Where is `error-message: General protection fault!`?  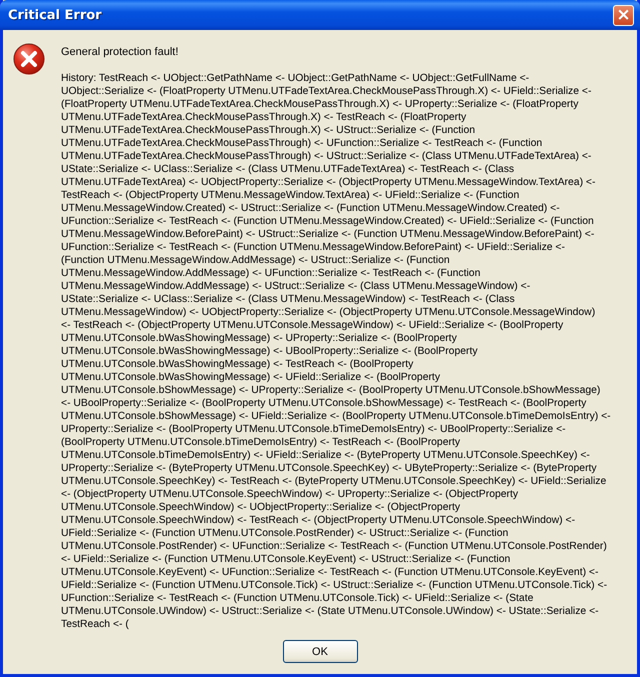 error-message: General protection fault! is located at coordinates (120, 52).